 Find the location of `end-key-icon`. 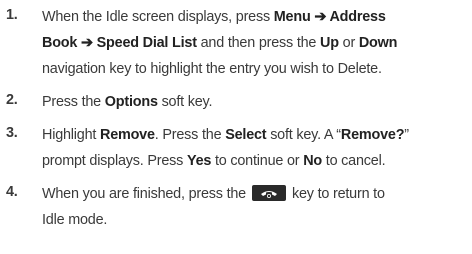

end-key-icon is located at coordinates (268, 193).